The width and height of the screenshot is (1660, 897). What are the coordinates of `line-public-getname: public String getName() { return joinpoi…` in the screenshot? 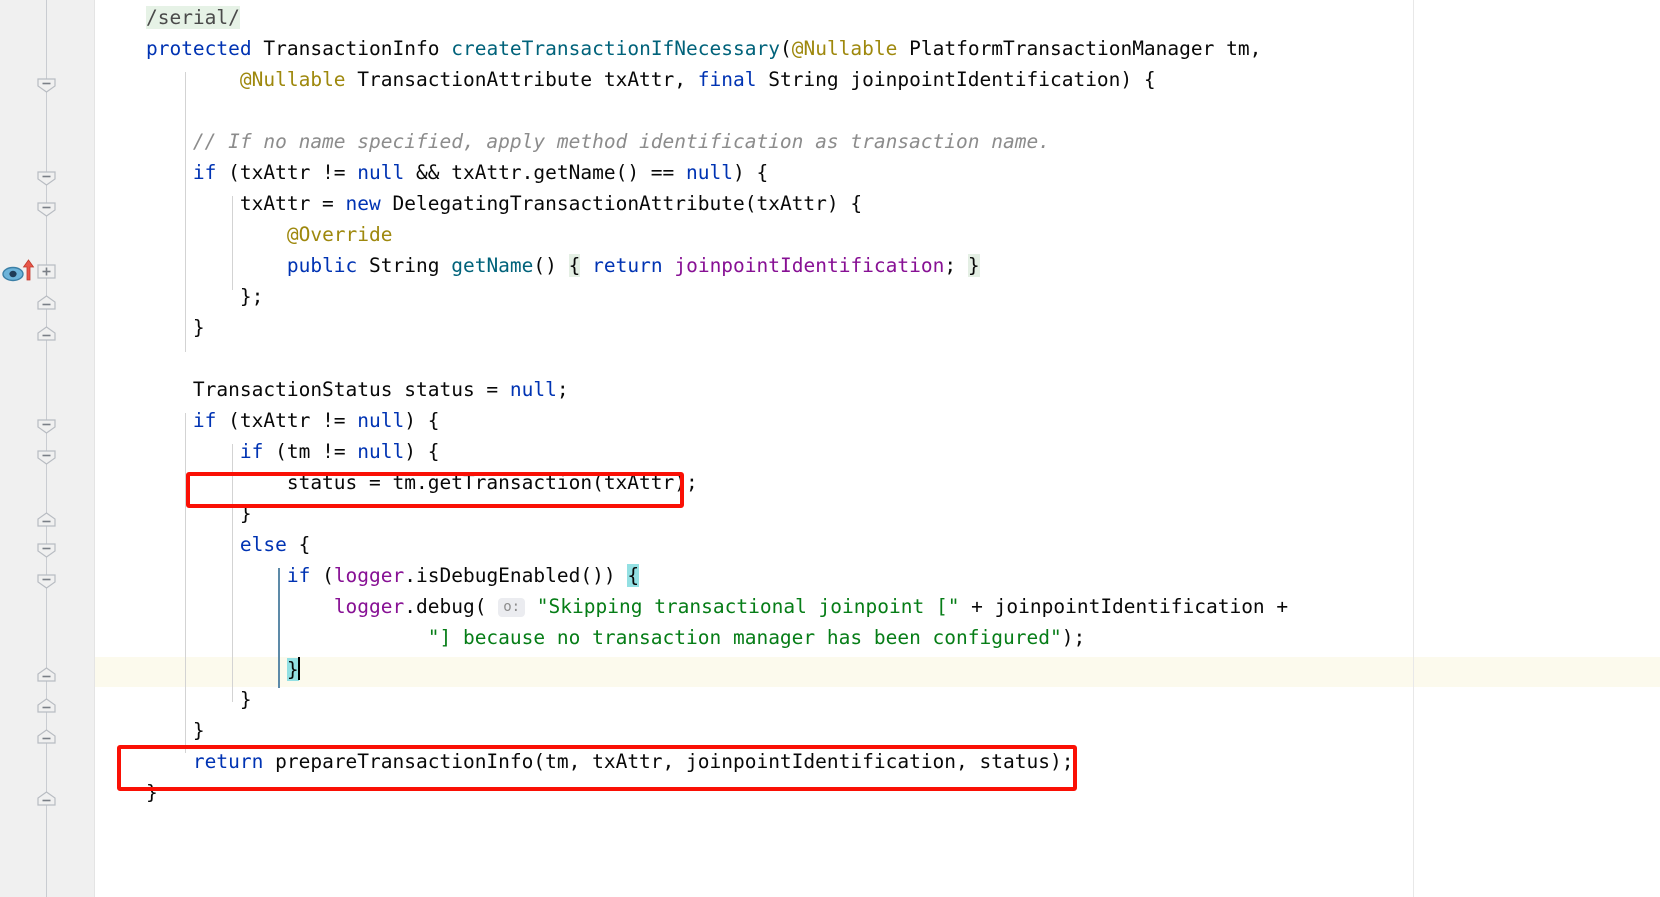 It's located at (539, 265).